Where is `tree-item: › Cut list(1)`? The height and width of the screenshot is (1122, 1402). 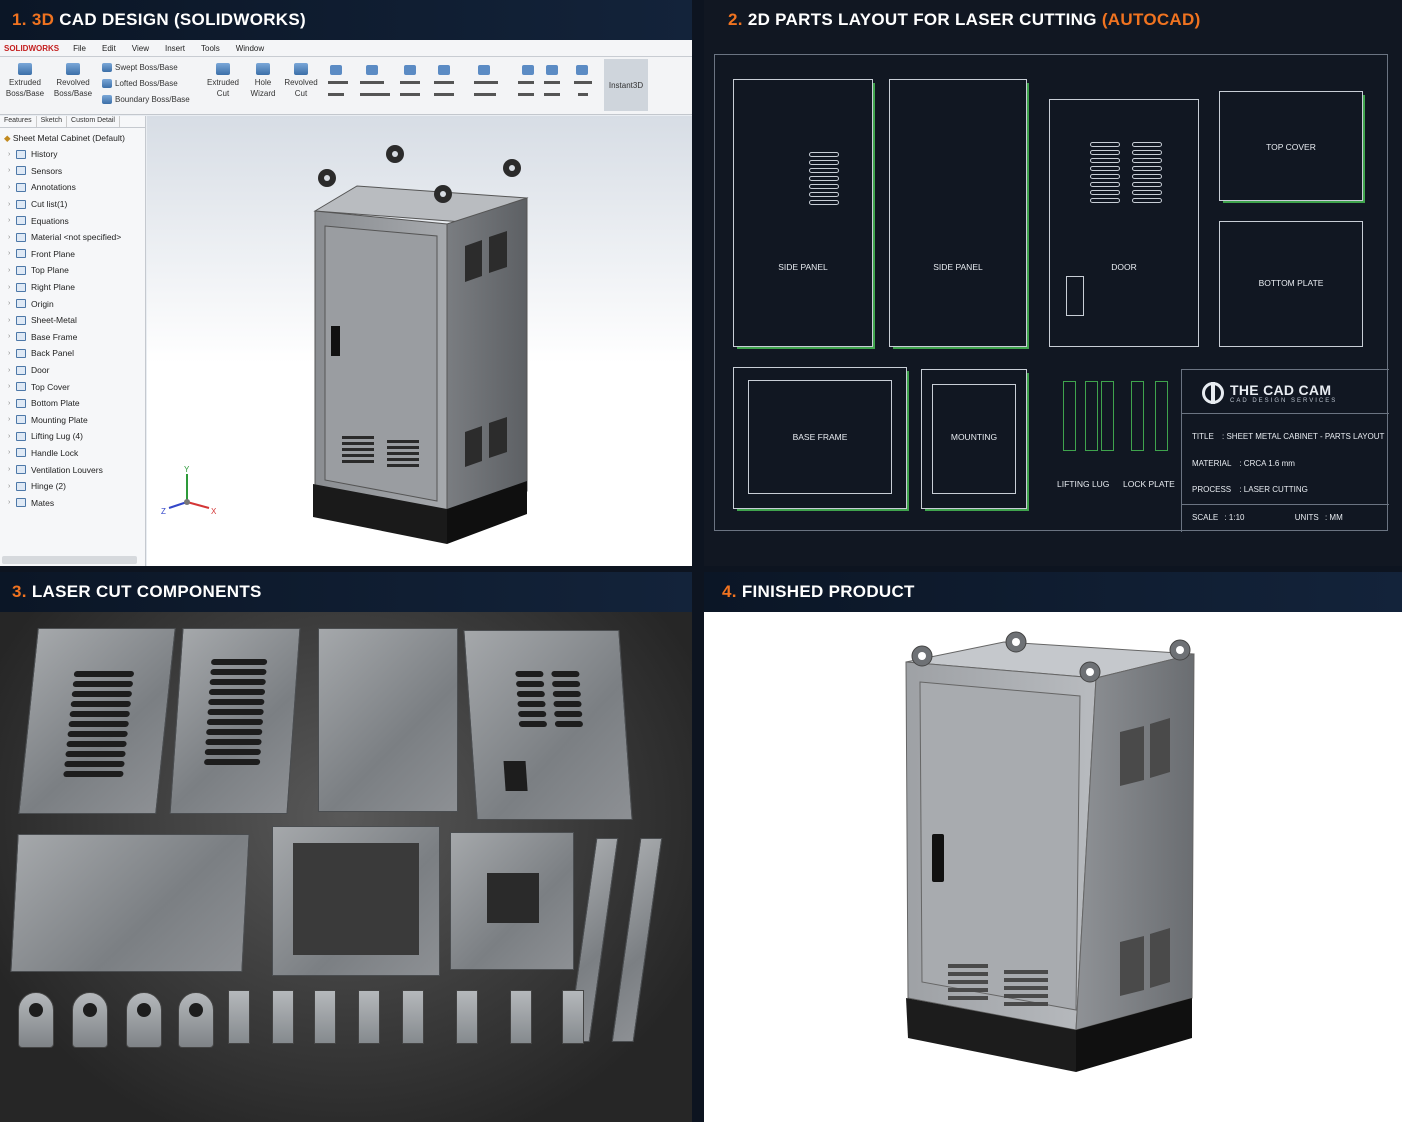
tree-item: › Cut list(1) is located at coordinates (72, 204).